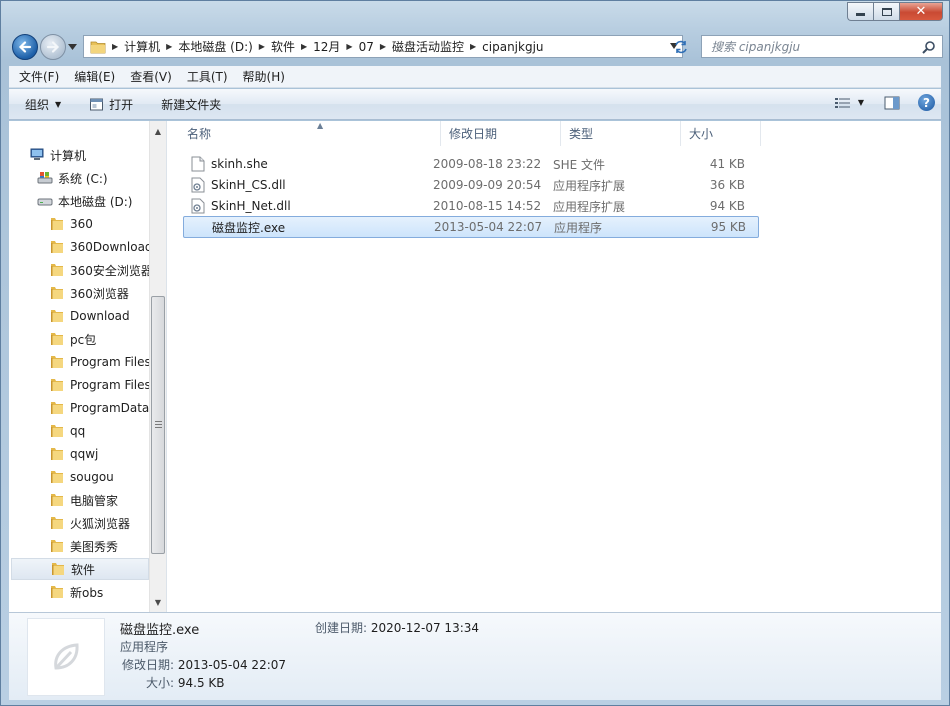 Image resolution: width=950 pixels, height=706 pixels. What do you see at coordinates (89, 523) in the screenshot?
I see `tree-item-folder: 火狐浏览器` at bounding box center [89, 523].